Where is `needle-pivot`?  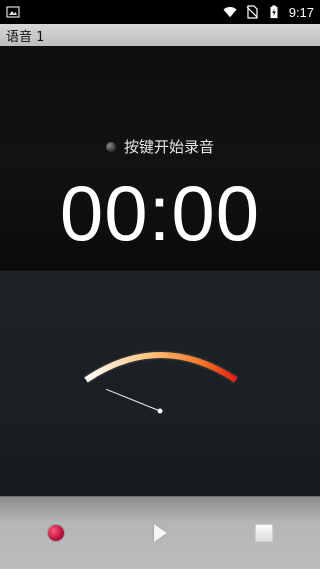
needle-pivot is located at coordinates (160, 411).